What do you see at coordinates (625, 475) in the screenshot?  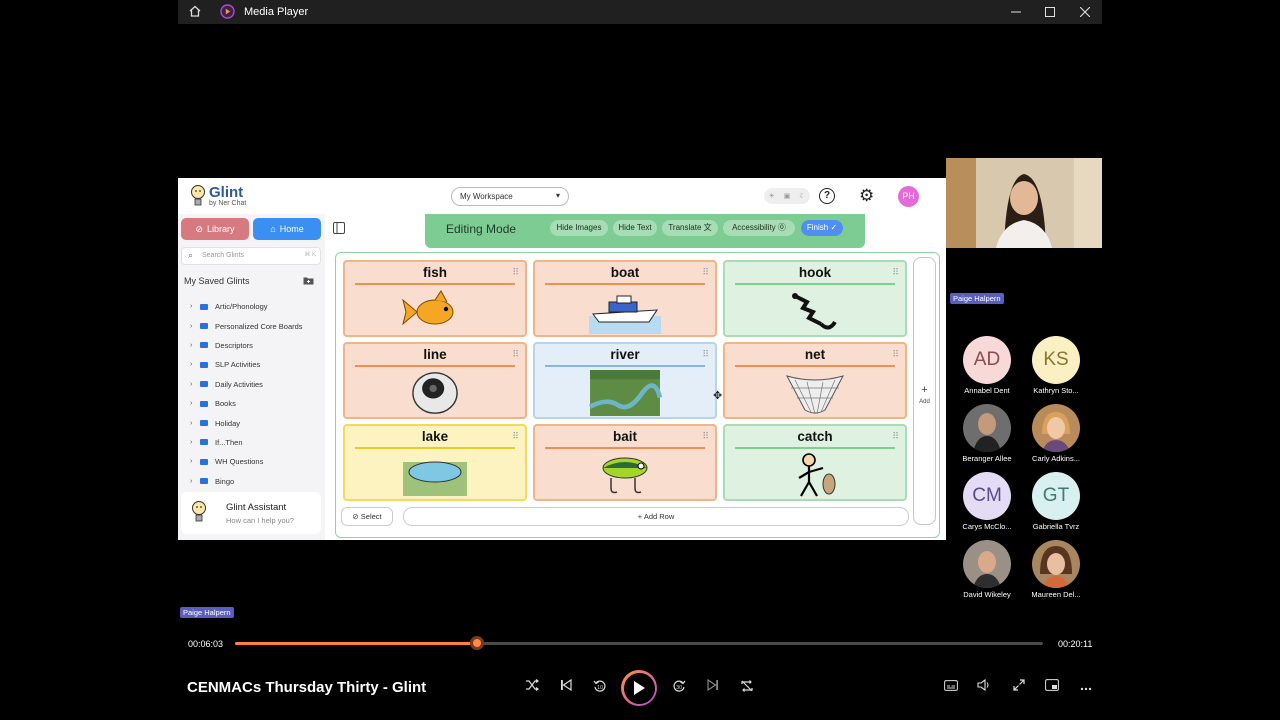 I see `fishing-lure-icon` at bounding box center [625, 475].